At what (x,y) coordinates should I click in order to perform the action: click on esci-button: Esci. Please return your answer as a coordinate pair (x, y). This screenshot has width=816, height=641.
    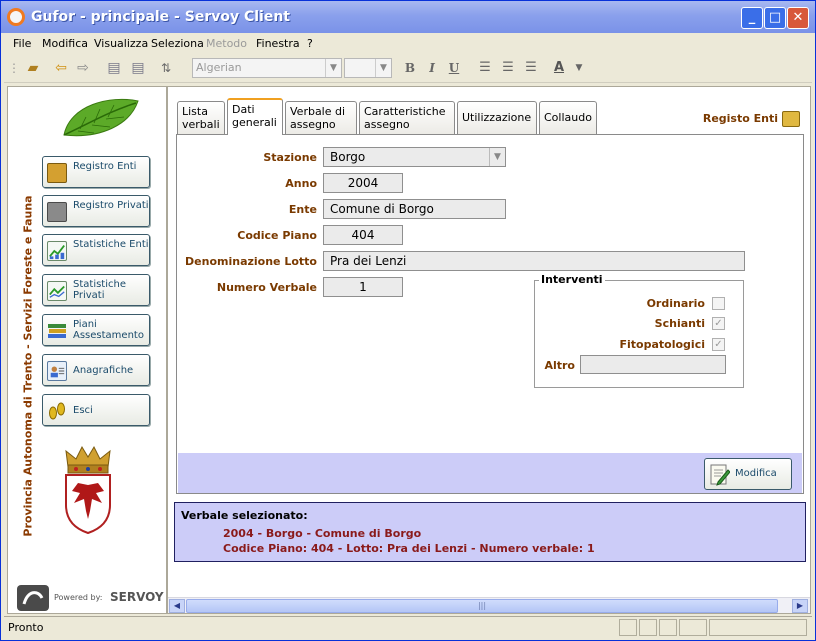
    Looking at the image, I should click on (96, 410).